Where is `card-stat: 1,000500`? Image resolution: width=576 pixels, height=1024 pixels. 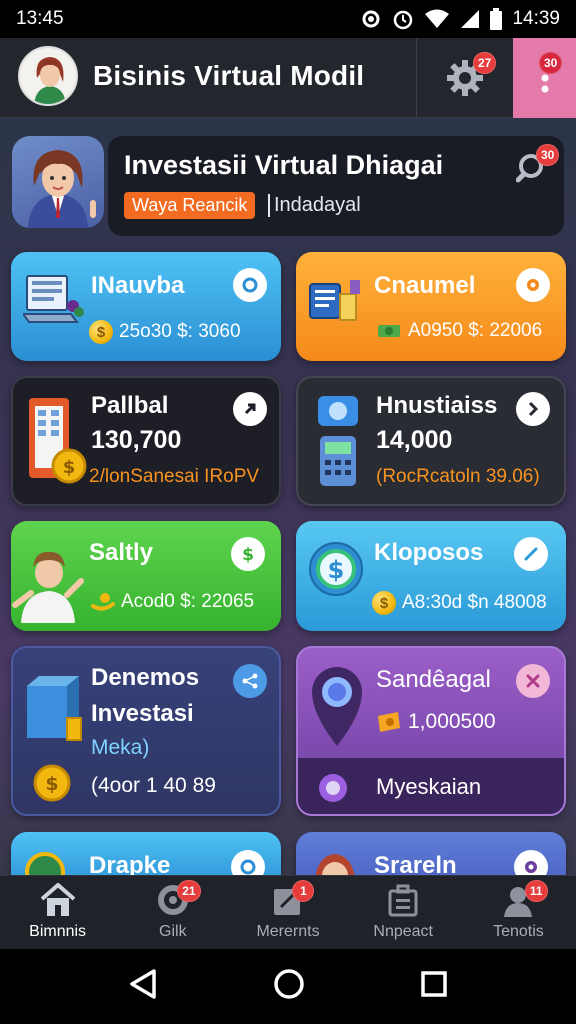
card-stat: 1,000500 is located at coordinates (436, 722).